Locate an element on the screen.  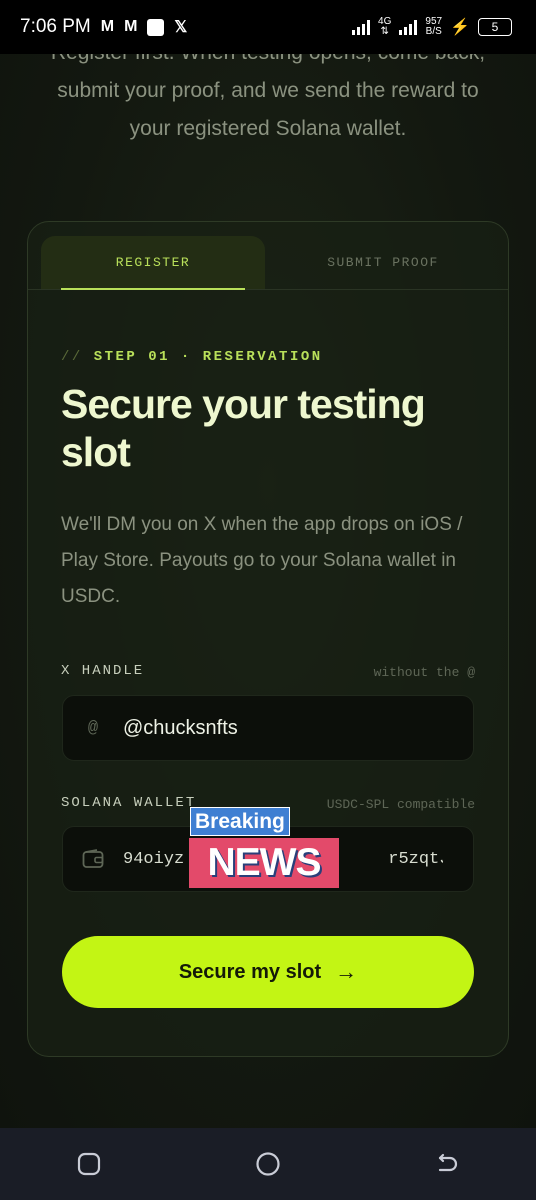
arrow-right-icon: → is located at coordinates (346, 971).